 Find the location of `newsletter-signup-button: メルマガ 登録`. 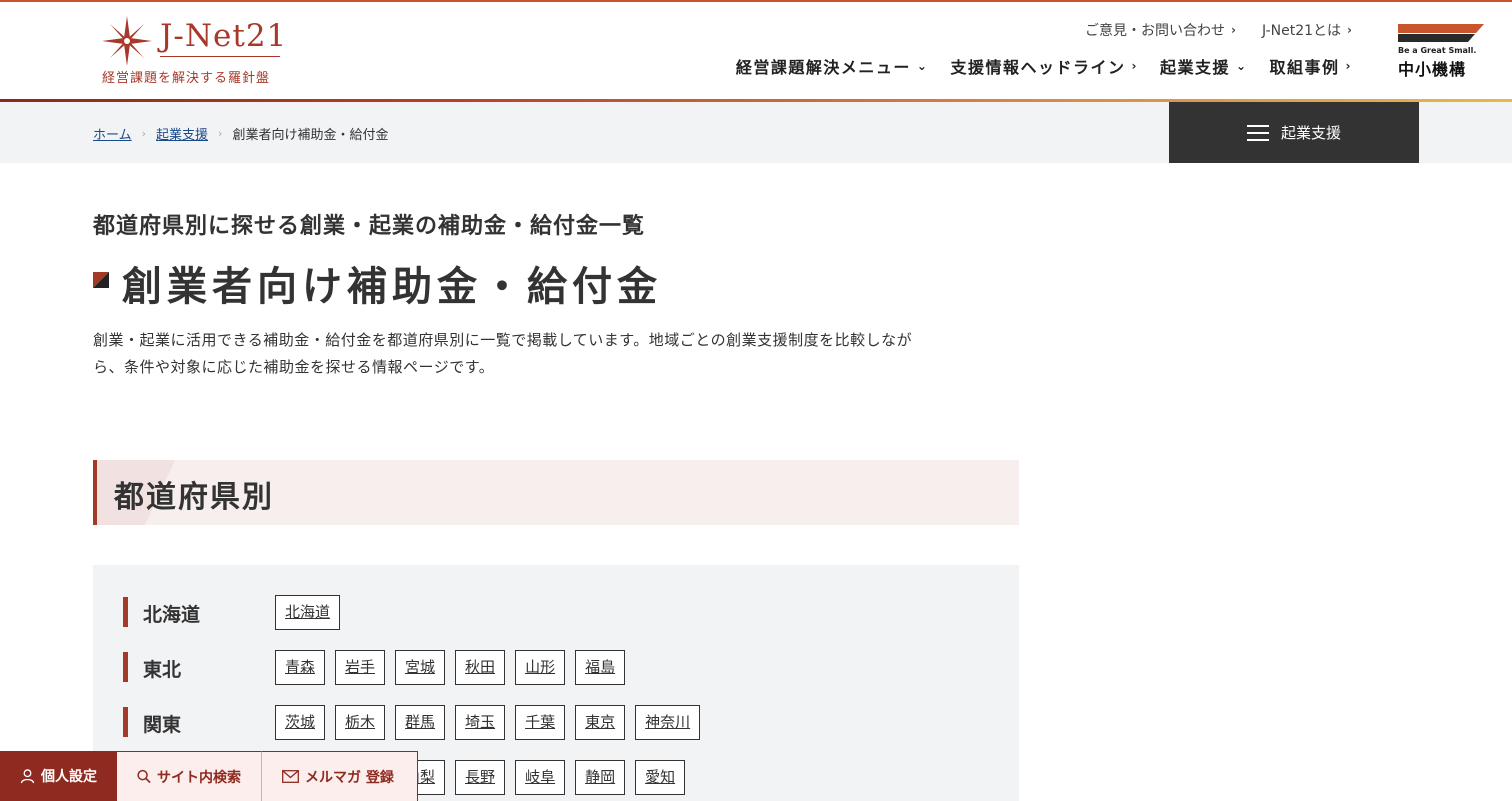

newsletter-signup-button: メルマガ 登録 is located at coordinates (340, 776).